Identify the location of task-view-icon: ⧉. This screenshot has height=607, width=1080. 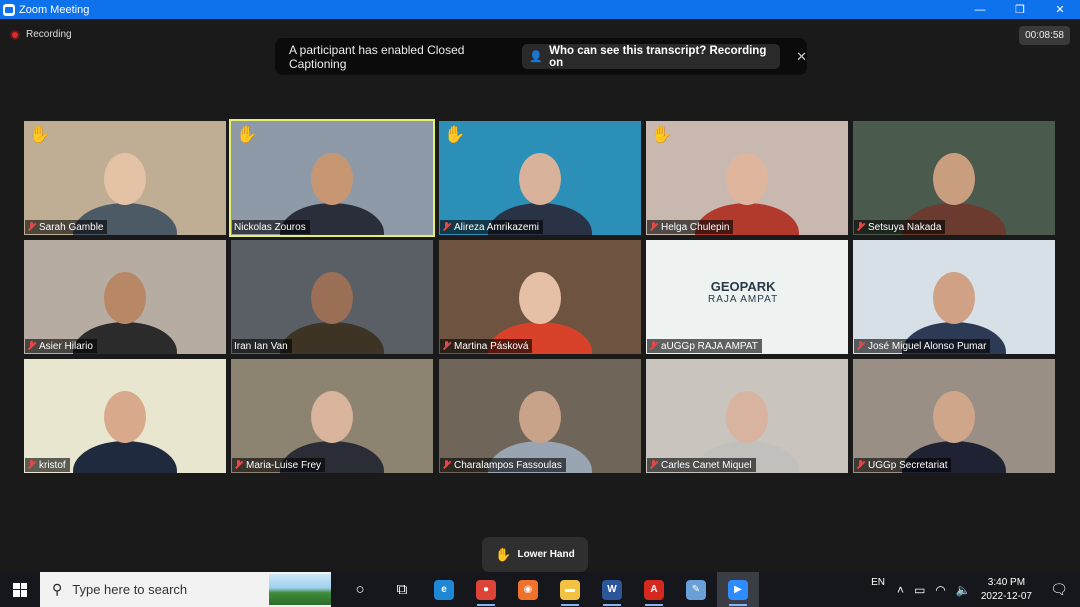
(402, 589).